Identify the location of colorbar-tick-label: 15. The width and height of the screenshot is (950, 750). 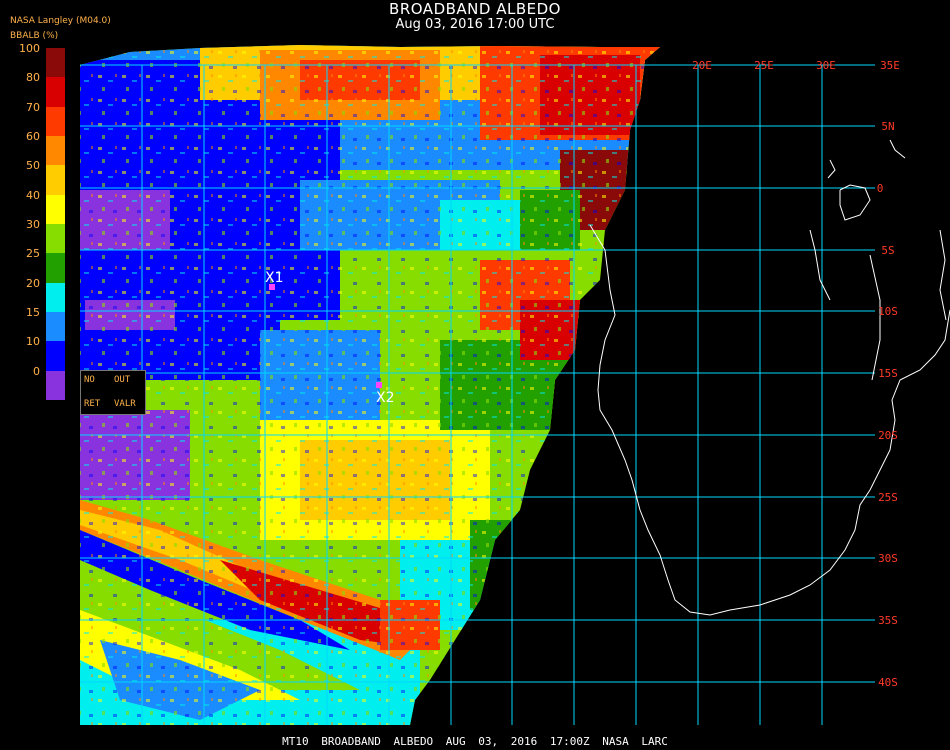
(33, 312).